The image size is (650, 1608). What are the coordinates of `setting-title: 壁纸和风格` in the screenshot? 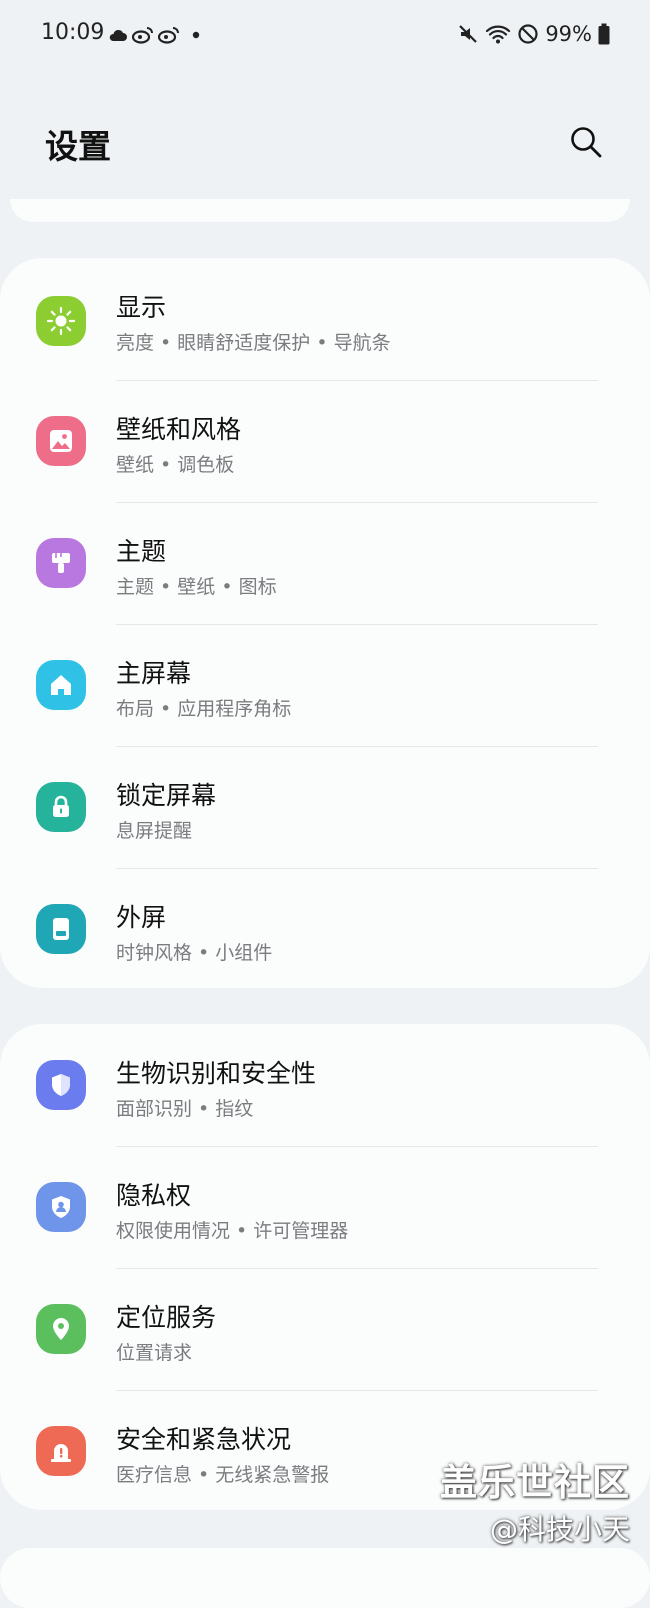 It's located at (179, 429).